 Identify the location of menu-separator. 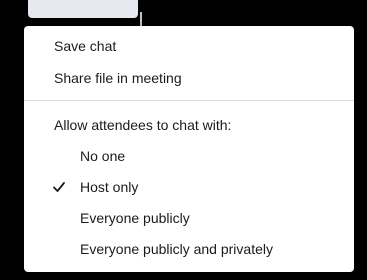
(189, 100).